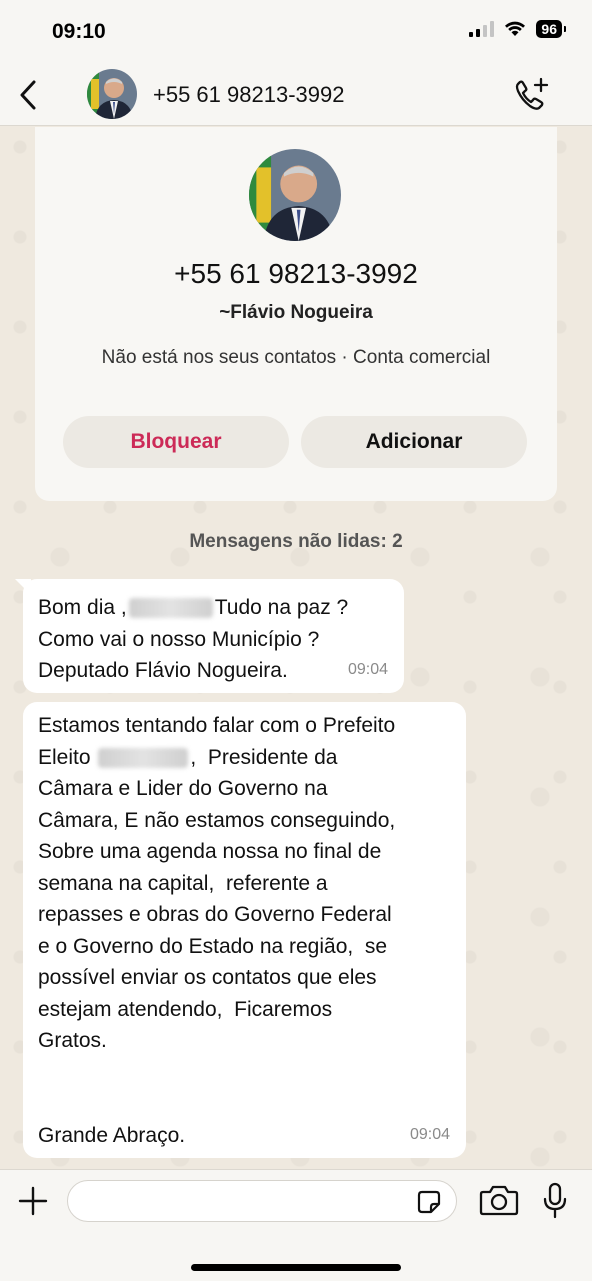  I want to click on message-line: Bom dia , Tudo na paz ?, so click(213, 608).